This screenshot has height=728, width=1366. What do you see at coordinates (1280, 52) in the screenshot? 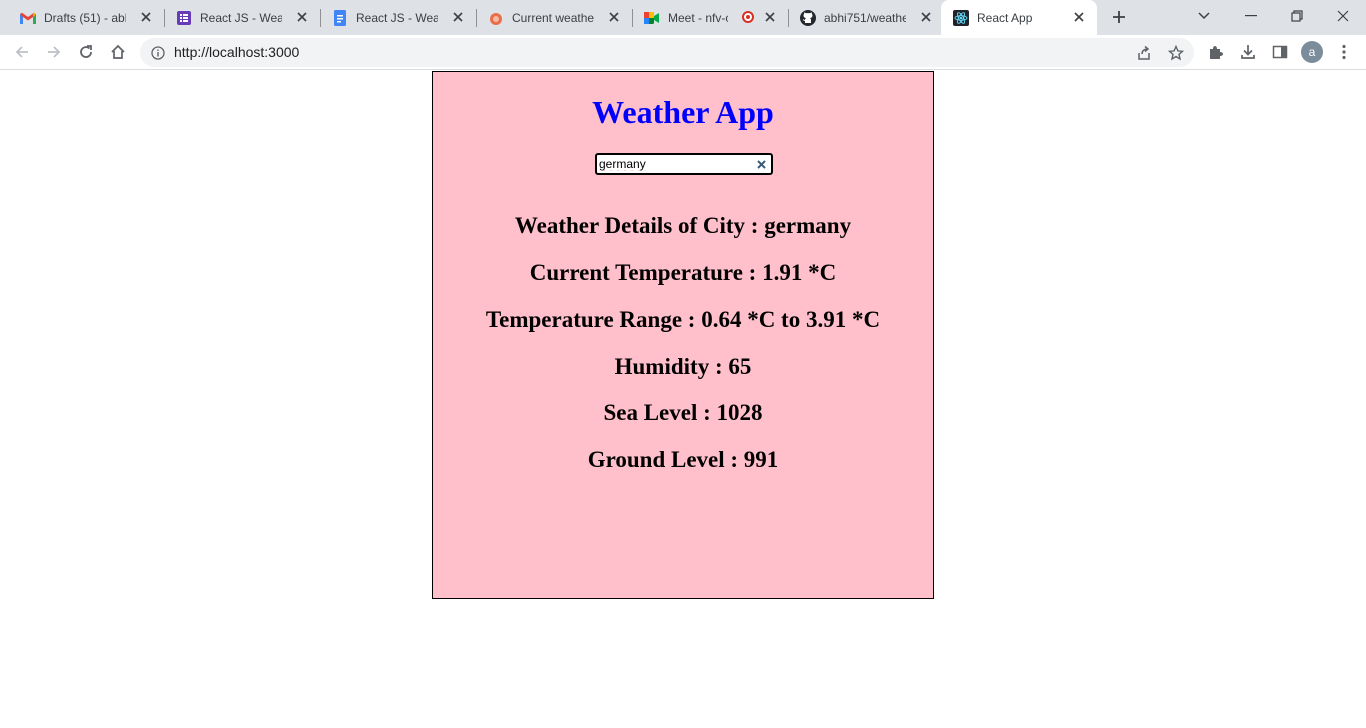
I see `side-panel-icon` at bounding box center [1280, 52].